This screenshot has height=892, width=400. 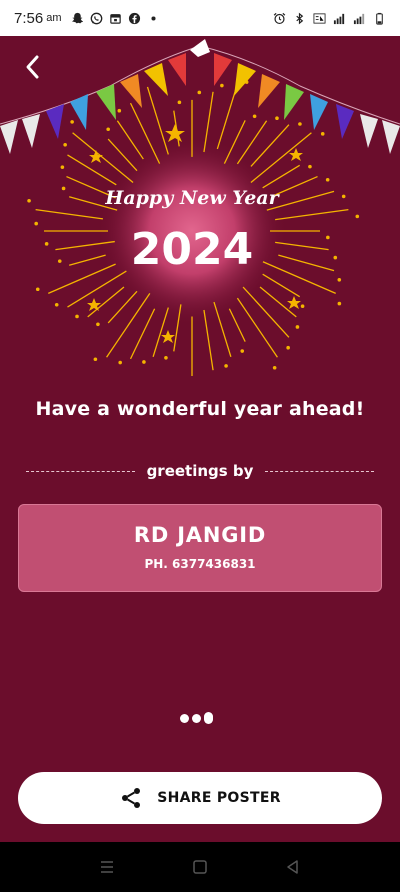 What do you see at coordinates (29, 18) in the screenshot?
I see `status-time: 7:56` at bounding box center [29, 18].